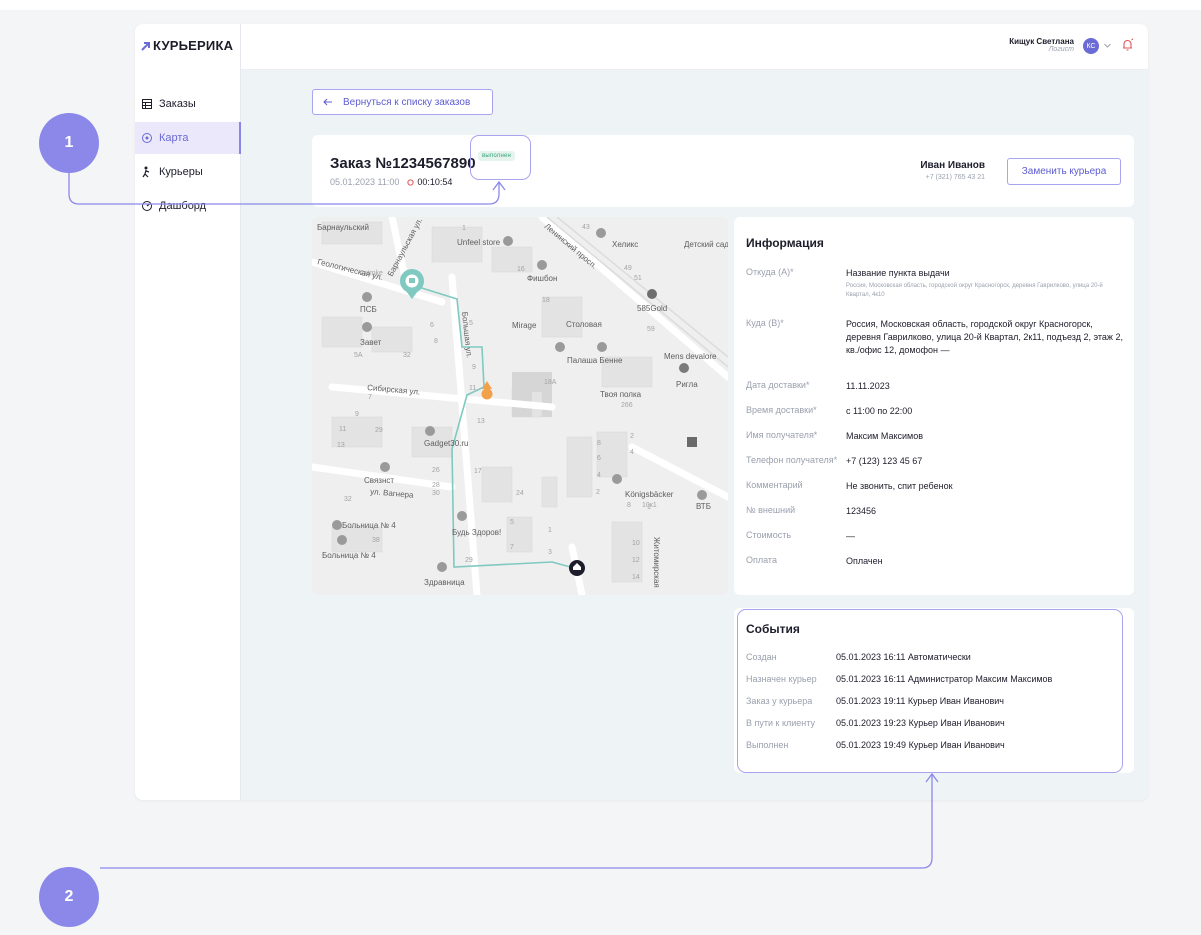 Image resolution: width=1201 pixels, height=935 pixels. Describe the element at coordinates (146, 172) in the screenshot. I see `courier-icon` at that location.